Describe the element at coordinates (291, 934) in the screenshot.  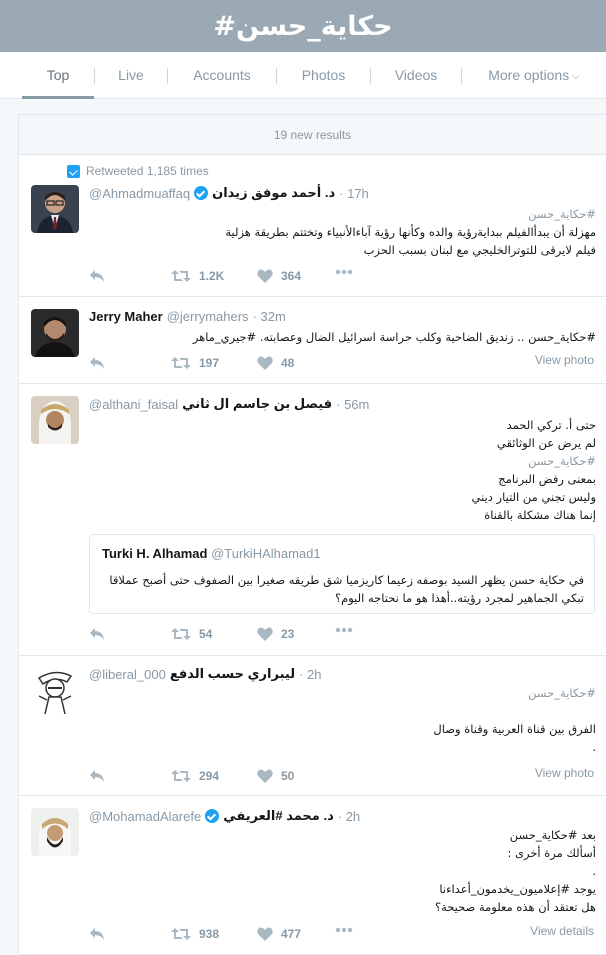
I see `like-count: 477` at that location.